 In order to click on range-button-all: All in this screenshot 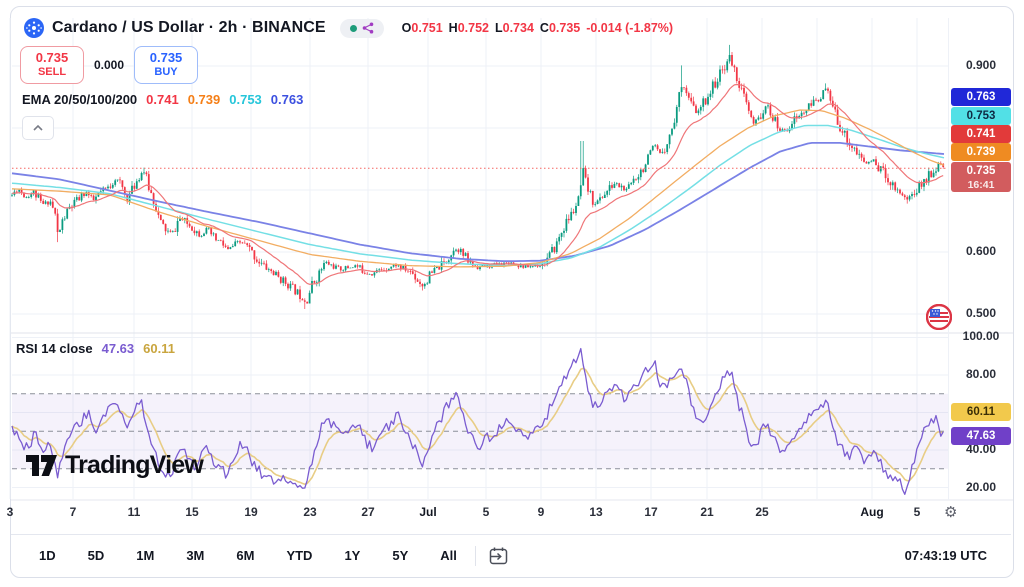, I will do `click(448, 555)`.